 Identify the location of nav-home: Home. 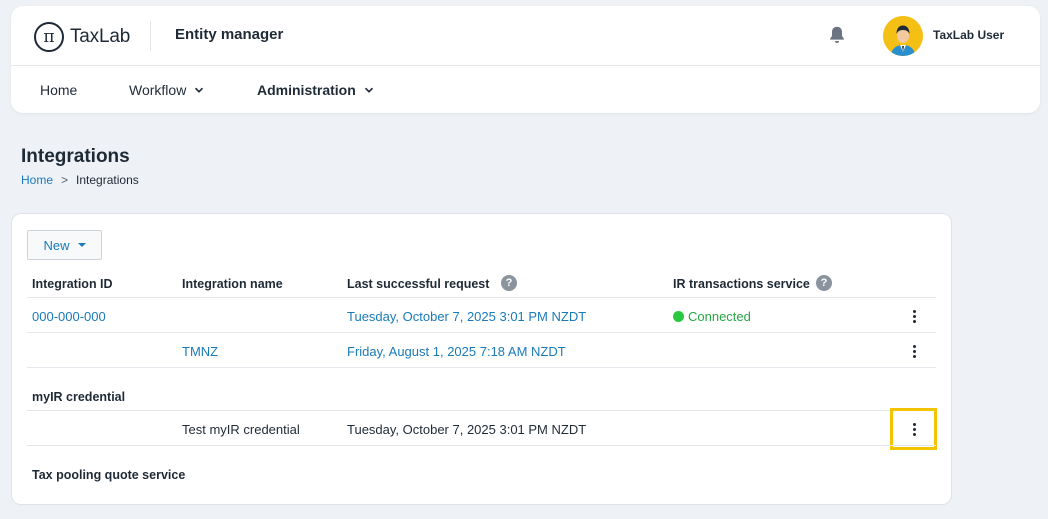
(58, 90).